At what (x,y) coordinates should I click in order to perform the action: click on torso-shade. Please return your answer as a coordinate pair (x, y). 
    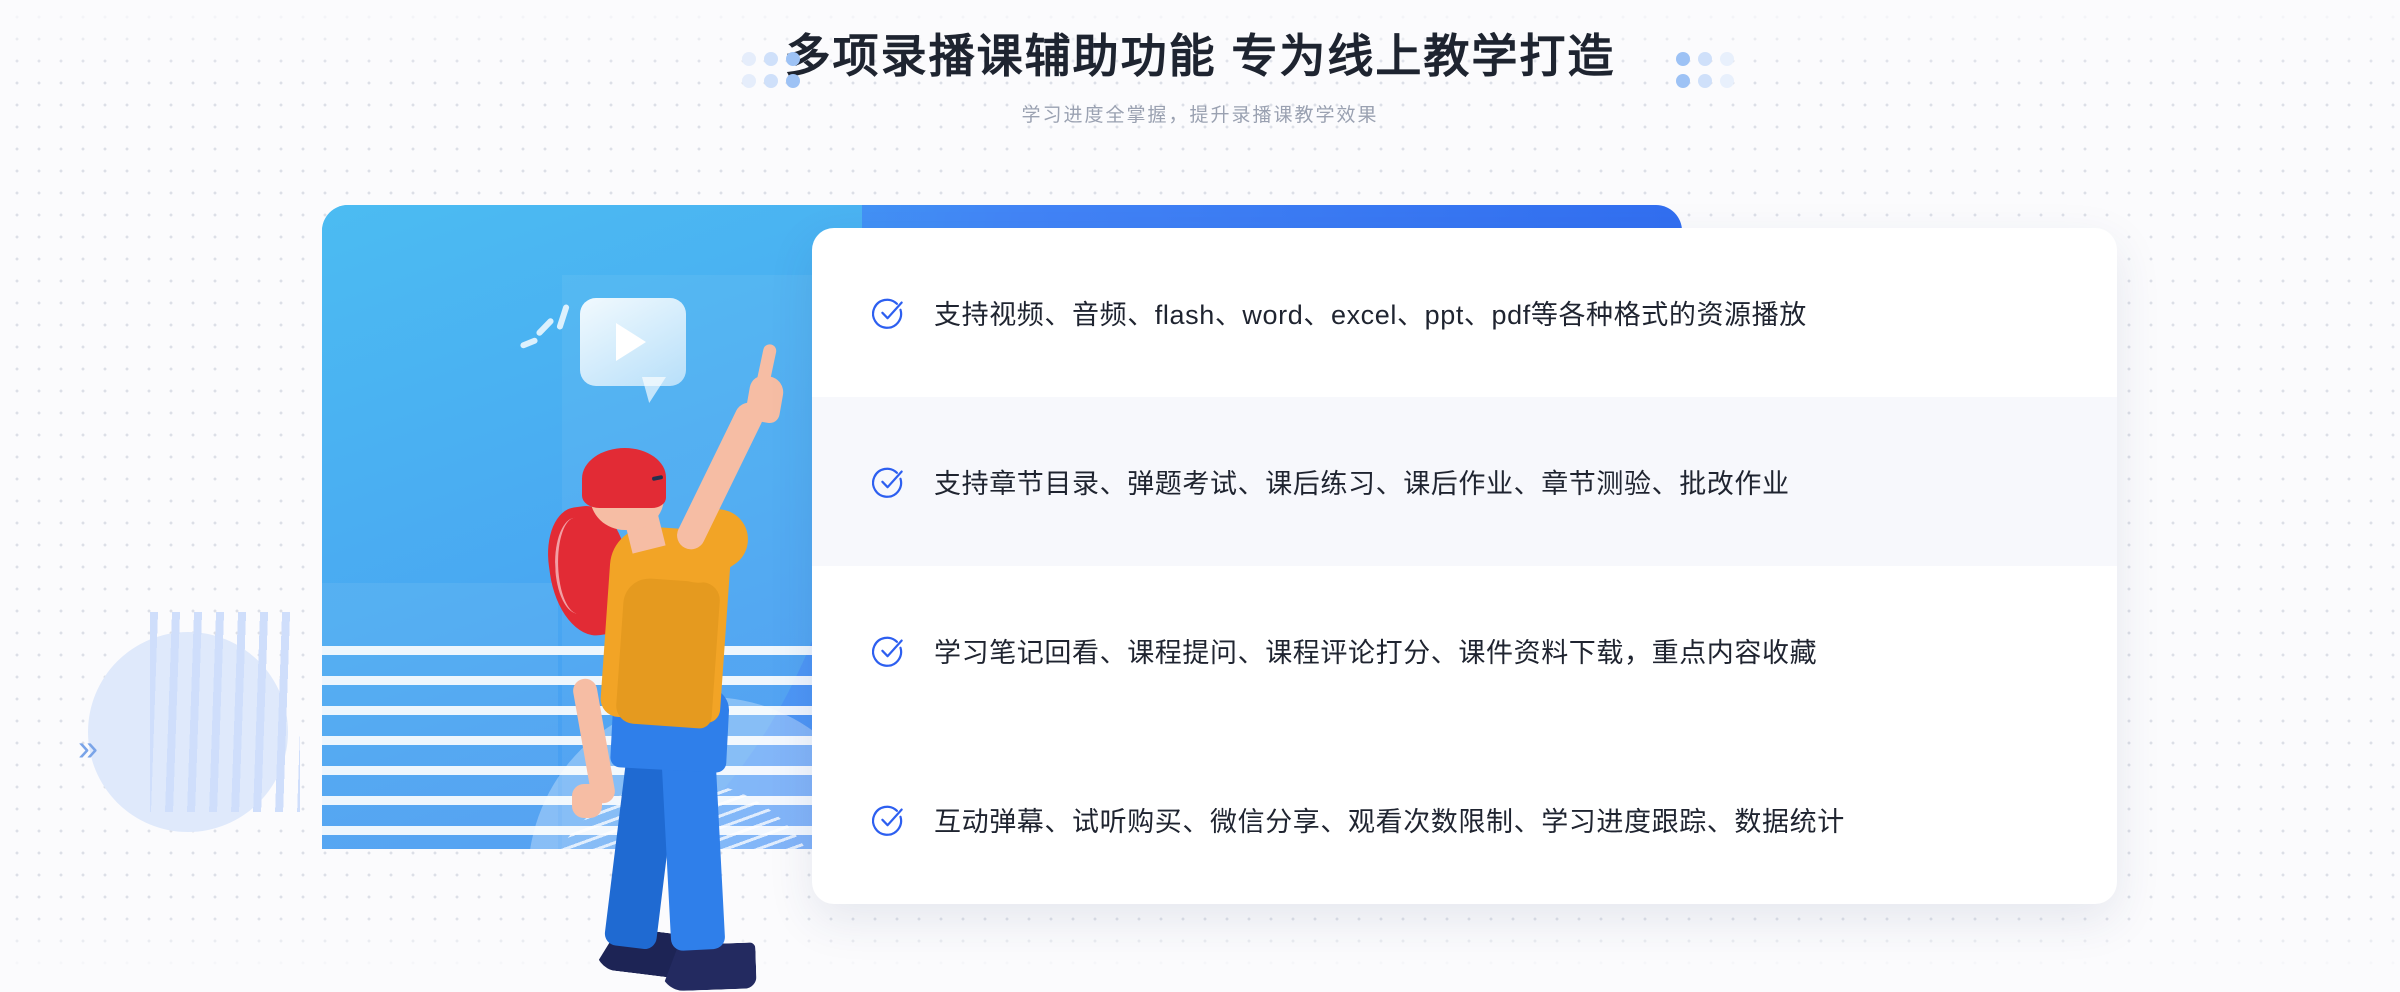
    Looking at the image, I should click on (668, 653).